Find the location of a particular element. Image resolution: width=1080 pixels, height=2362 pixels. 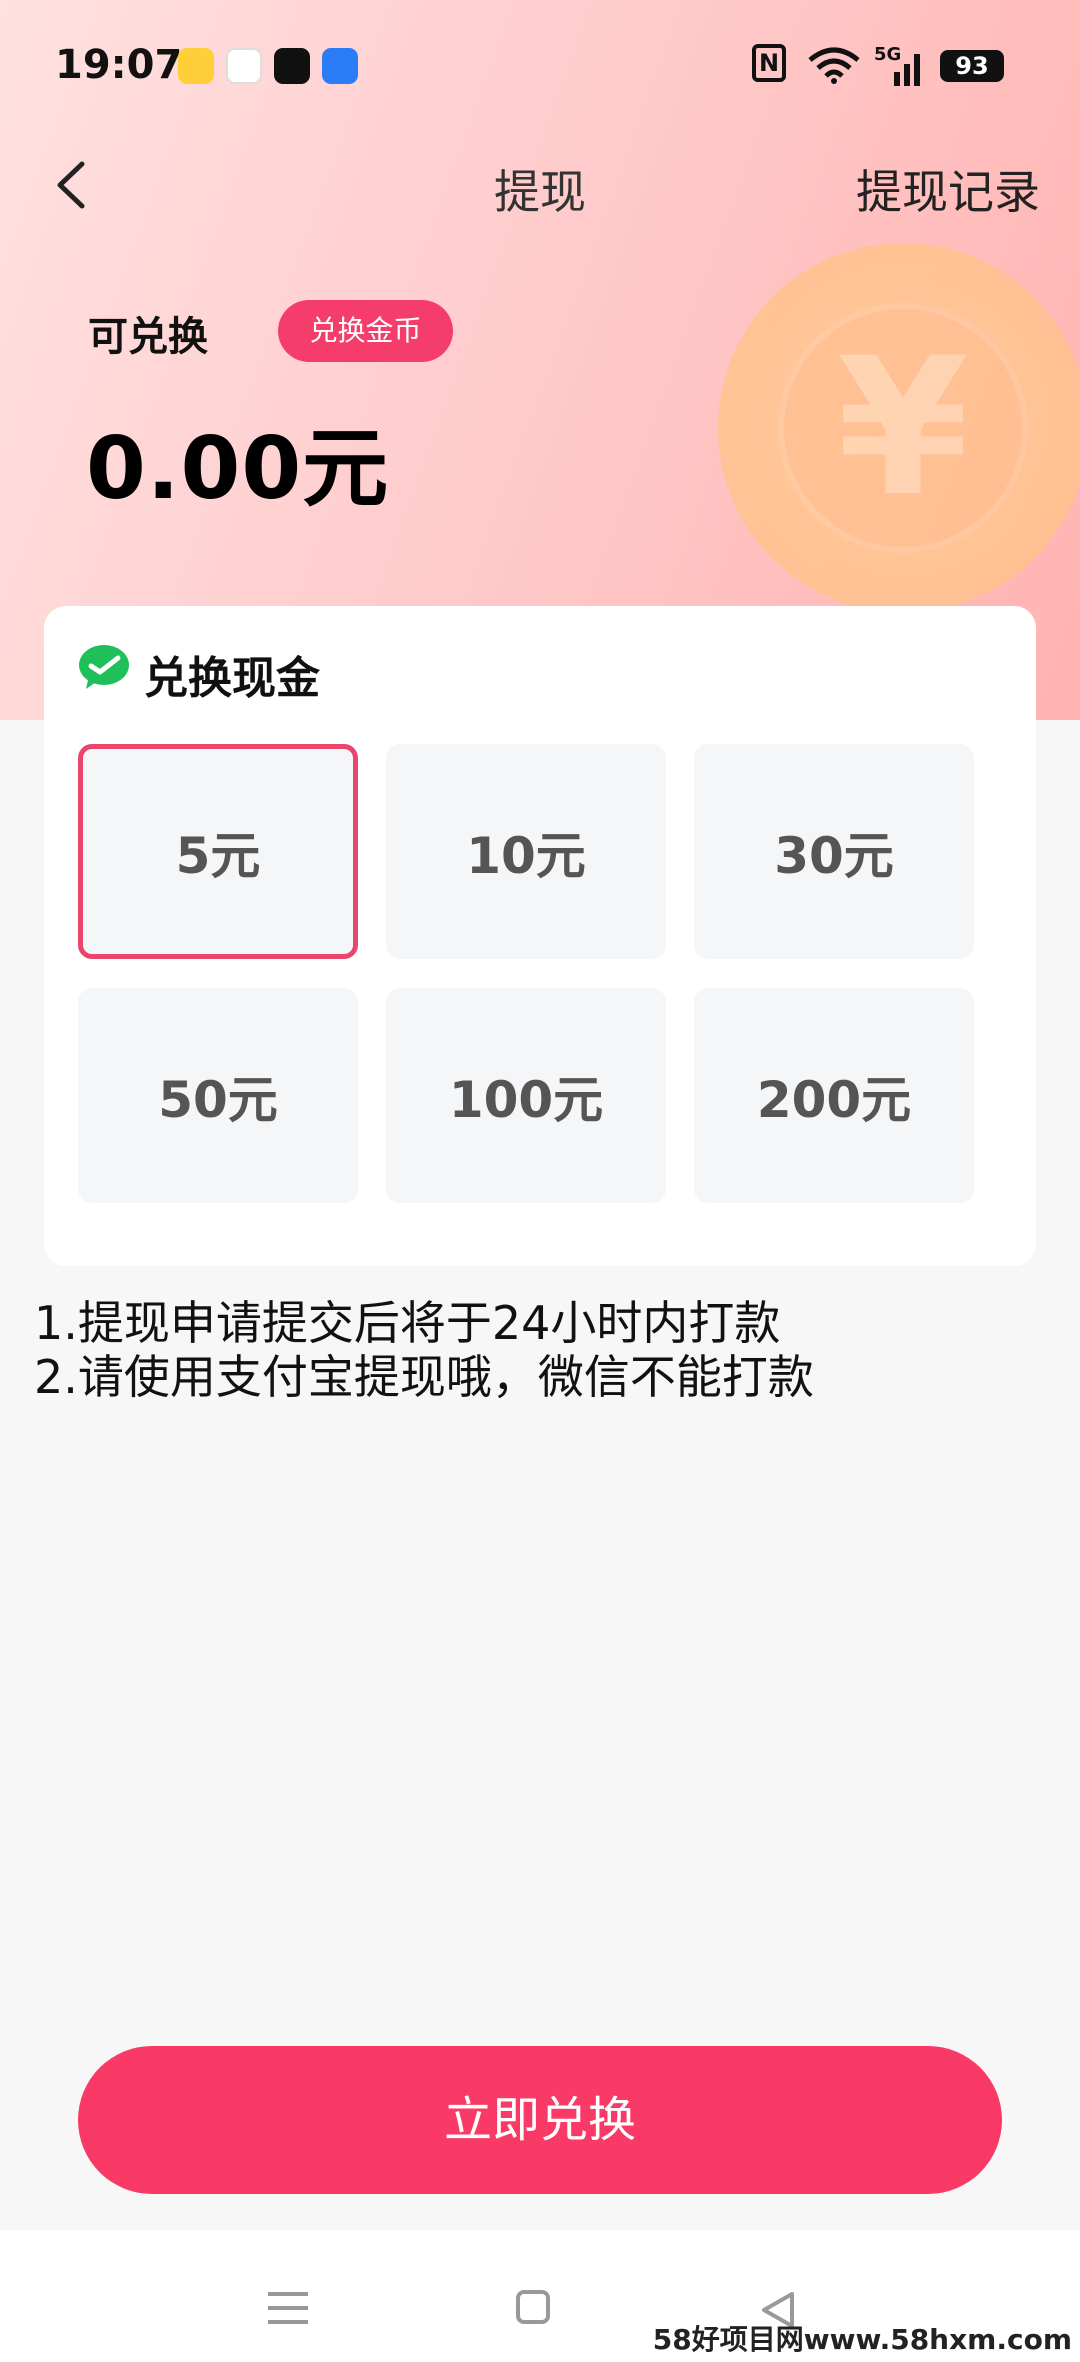

card-title: 兑换现金 is located at coordinates (232, 678).